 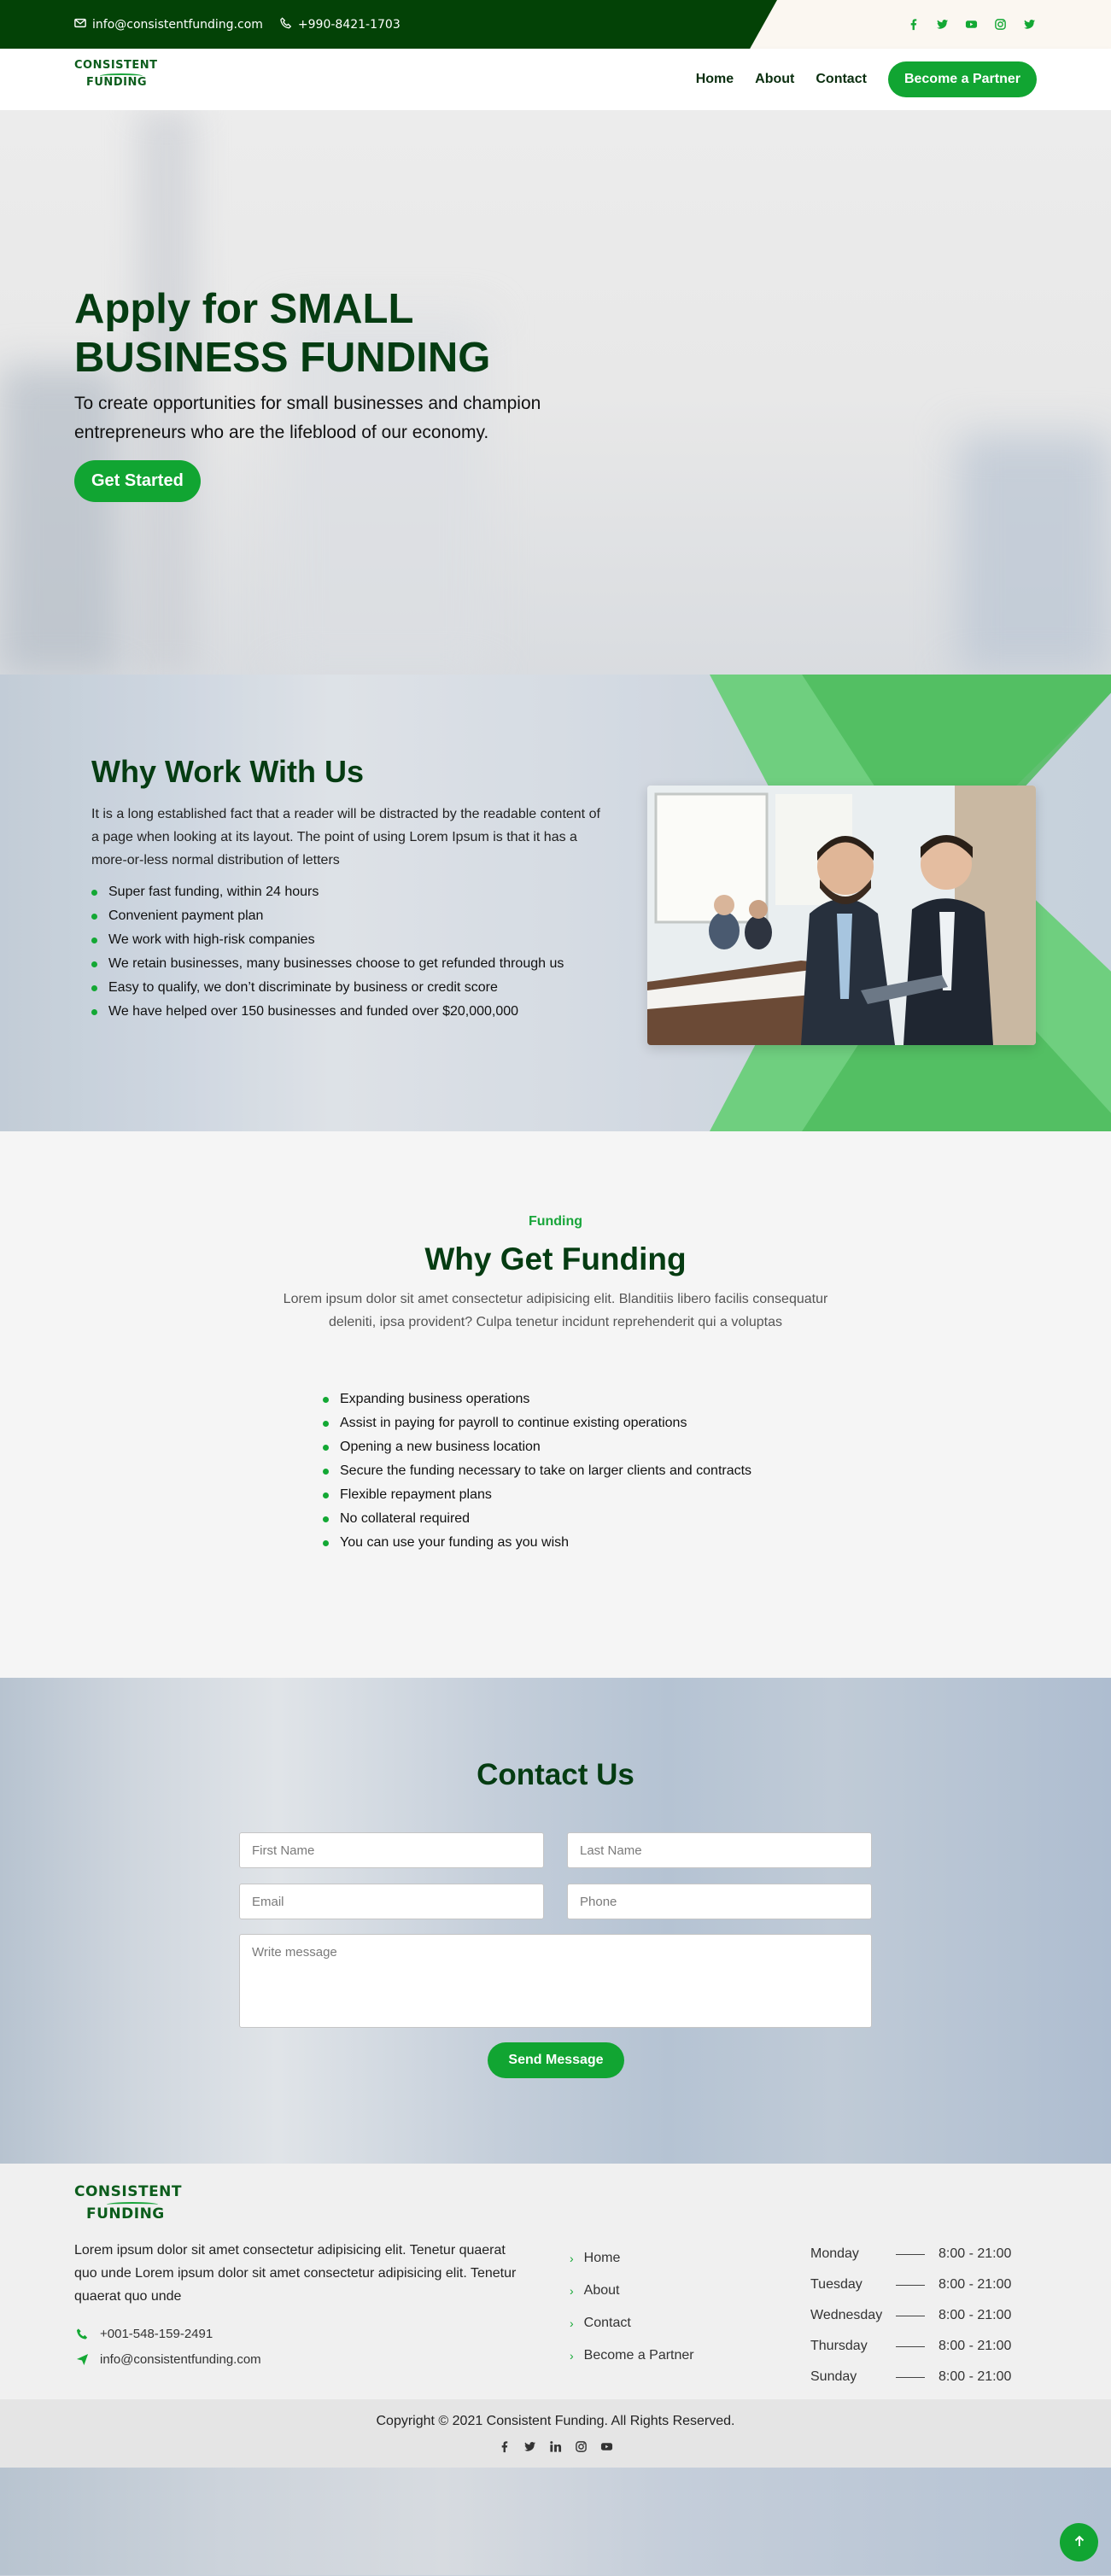 What do you see at coordinates (632, 2291) in the screenshot?
I see `footer-link-about: › About` at bounding box center [632, 2291].